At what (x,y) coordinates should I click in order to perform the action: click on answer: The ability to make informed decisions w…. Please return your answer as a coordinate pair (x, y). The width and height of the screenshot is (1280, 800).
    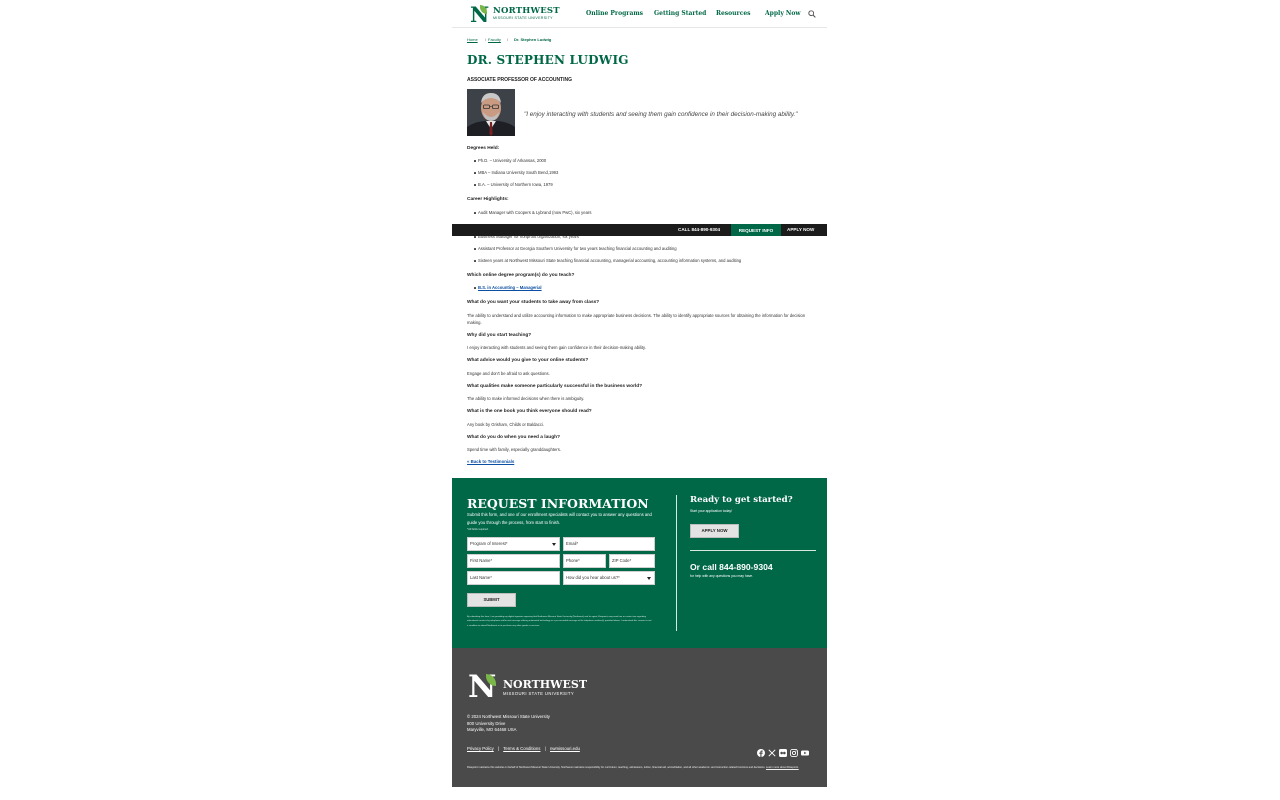
    Looking at the image, I should click on (526, 398).